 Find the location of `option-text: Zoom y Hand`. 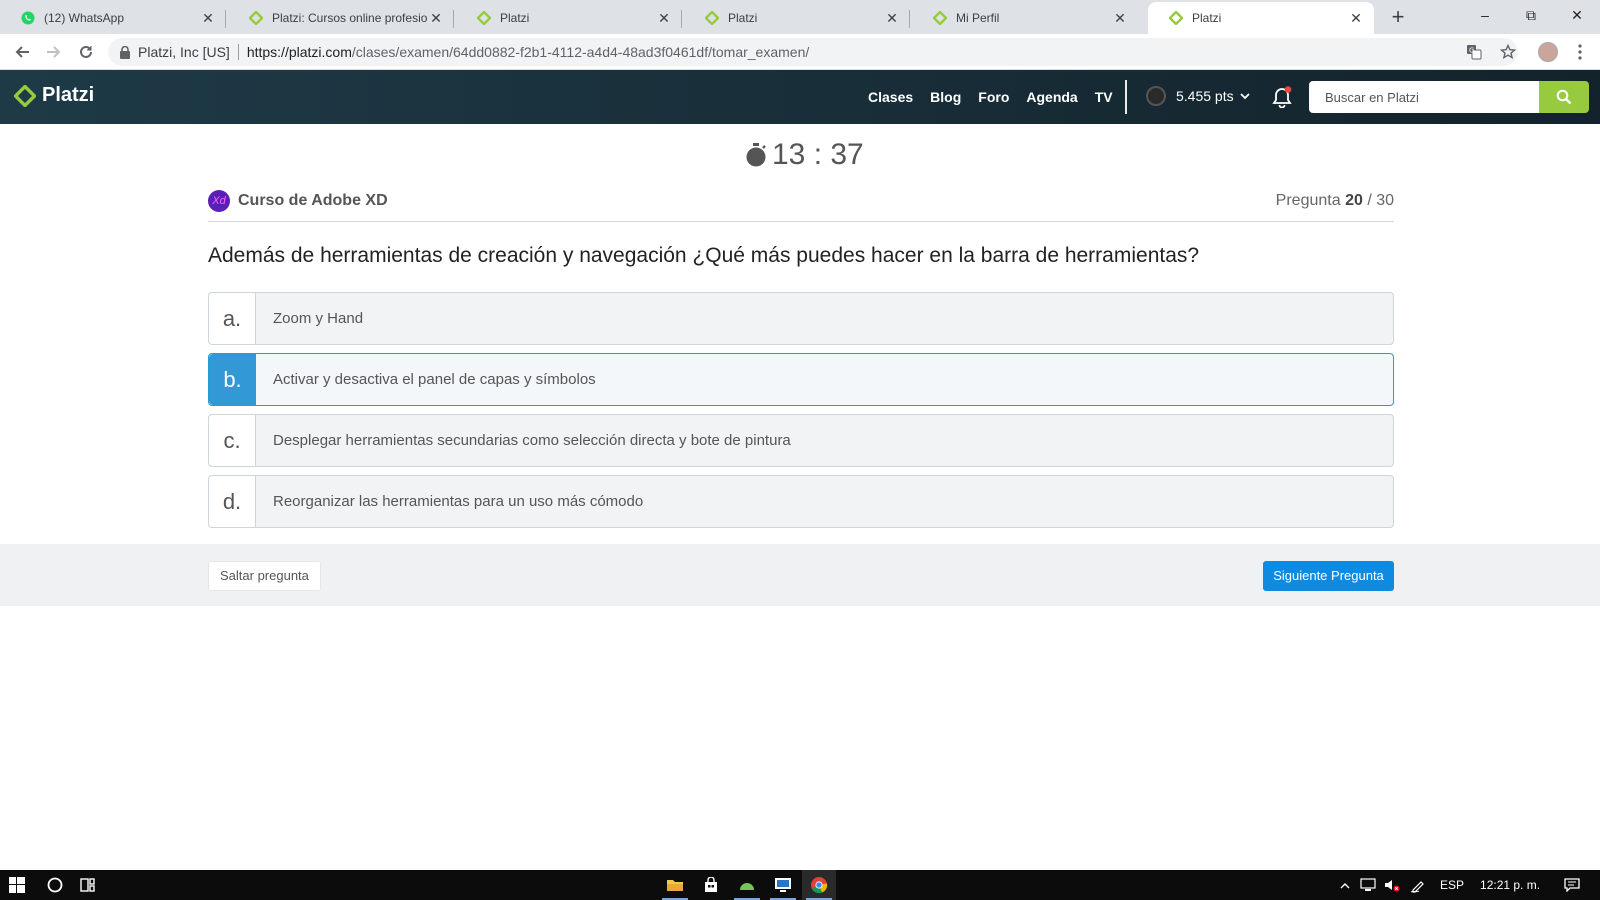

option-text: Zoom y Hand is located at coordinates (318, 318).